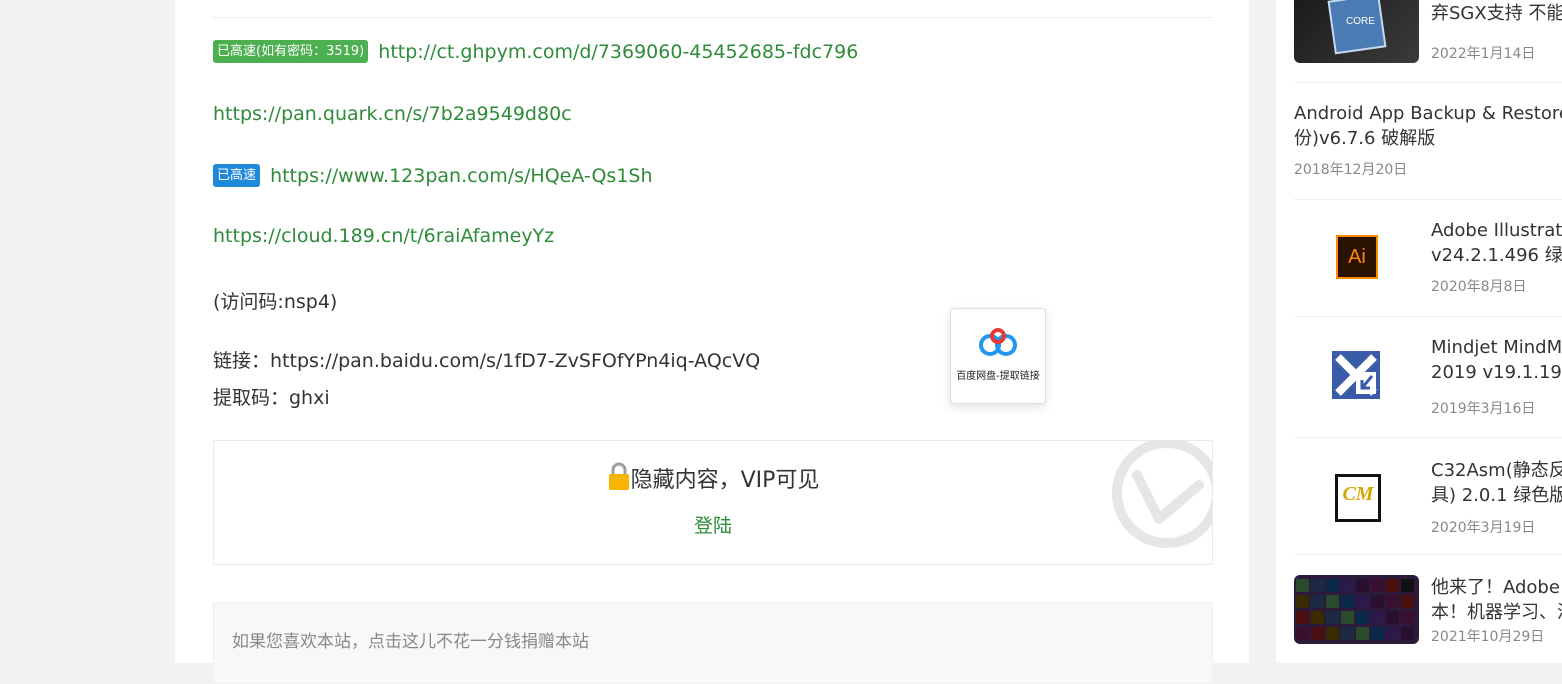  I want to click on lock-icon, so click(618, 476).